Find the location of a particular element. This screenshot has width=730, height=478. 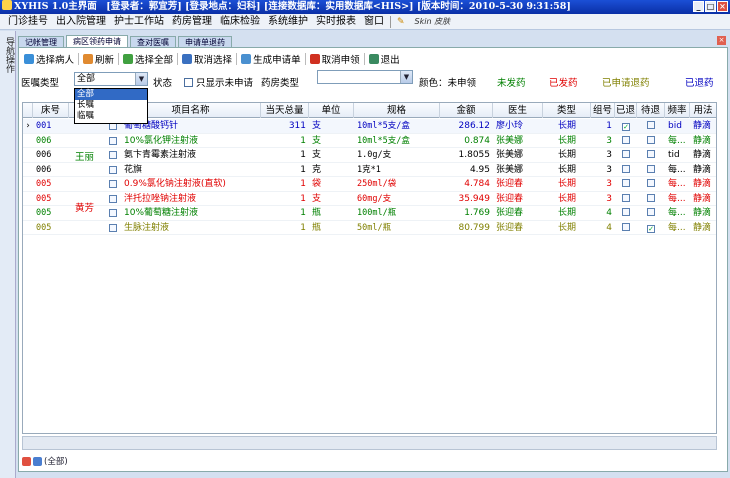

maximize-button: □ is located at coordinates (710, 6).